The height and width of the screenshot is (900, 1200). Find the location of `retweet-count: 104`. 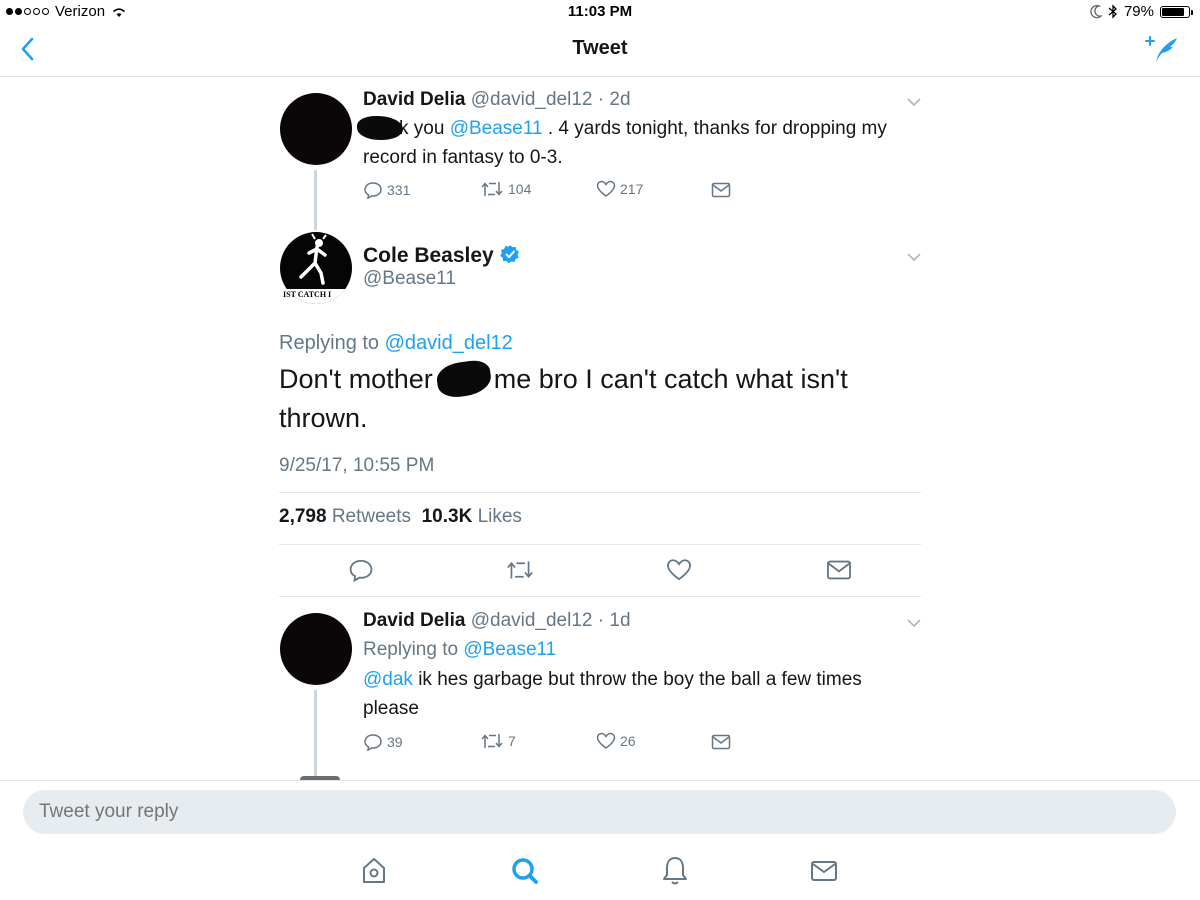

retweet-count: 104 is located at coordinates (520, 189).